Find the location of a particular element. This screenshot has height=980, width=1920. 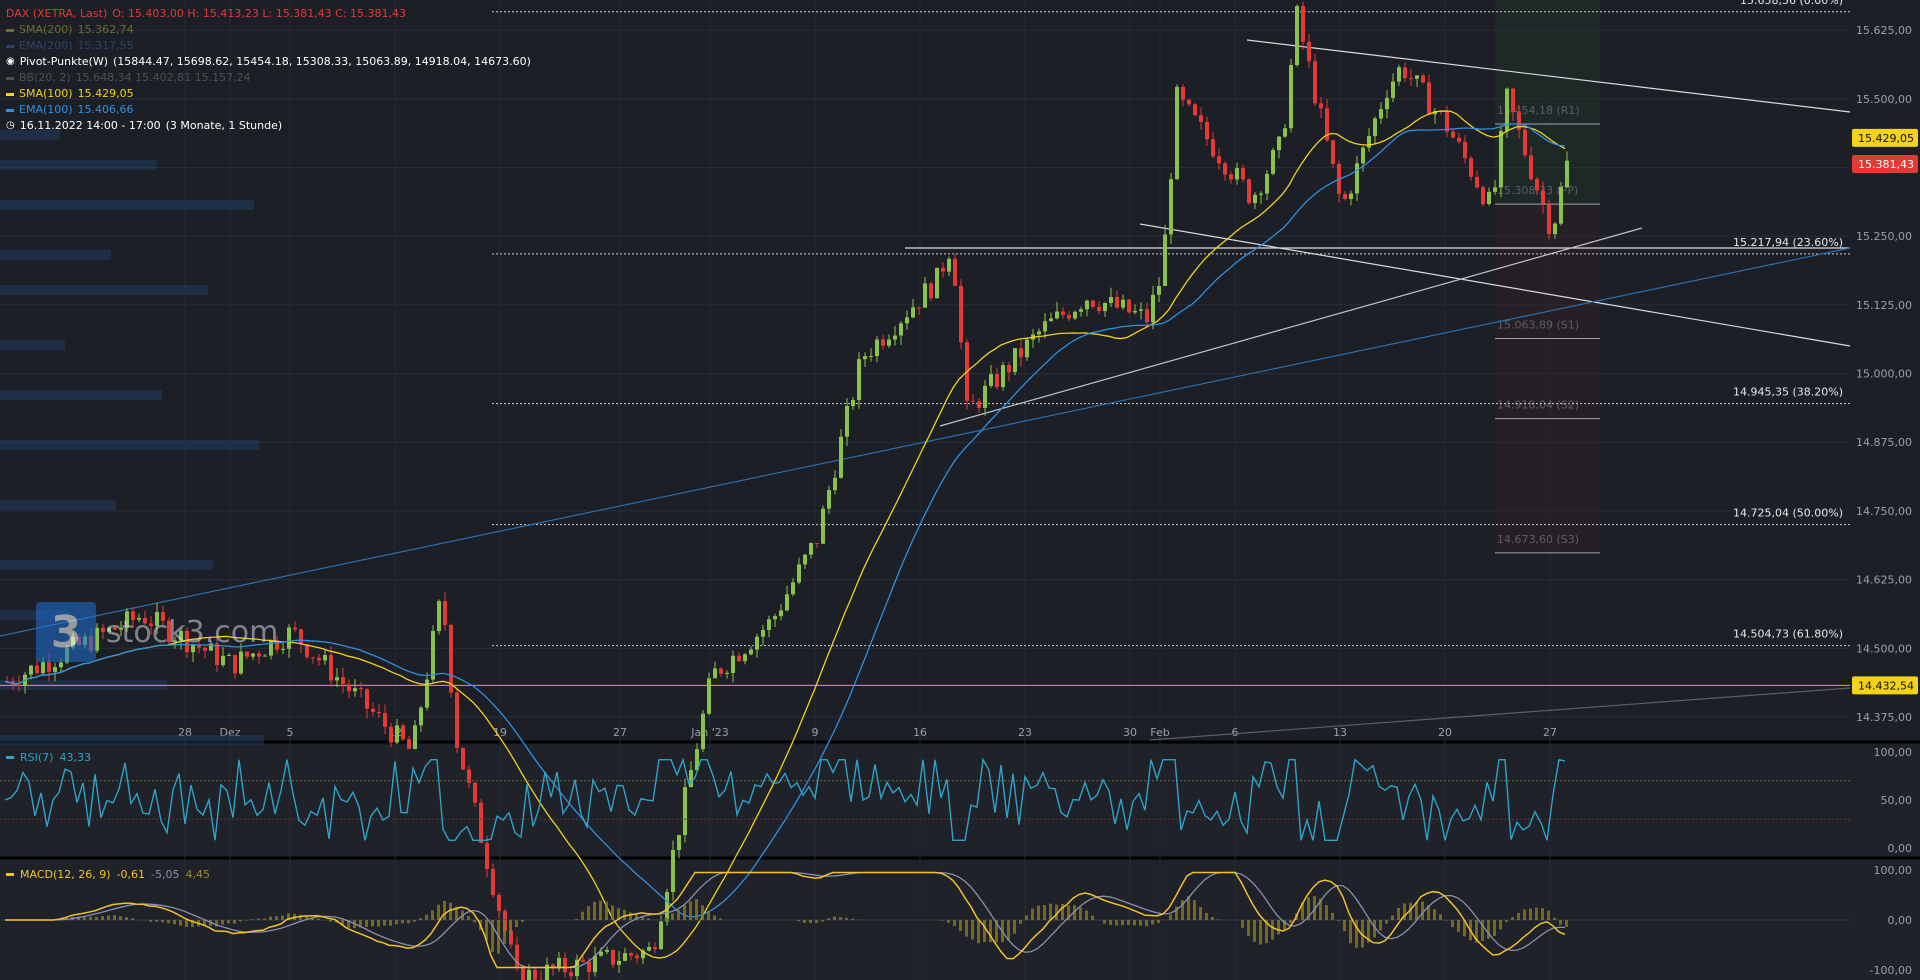

legend-item: SMA(200) 15.362,74 is located at coordinates (268, 30).